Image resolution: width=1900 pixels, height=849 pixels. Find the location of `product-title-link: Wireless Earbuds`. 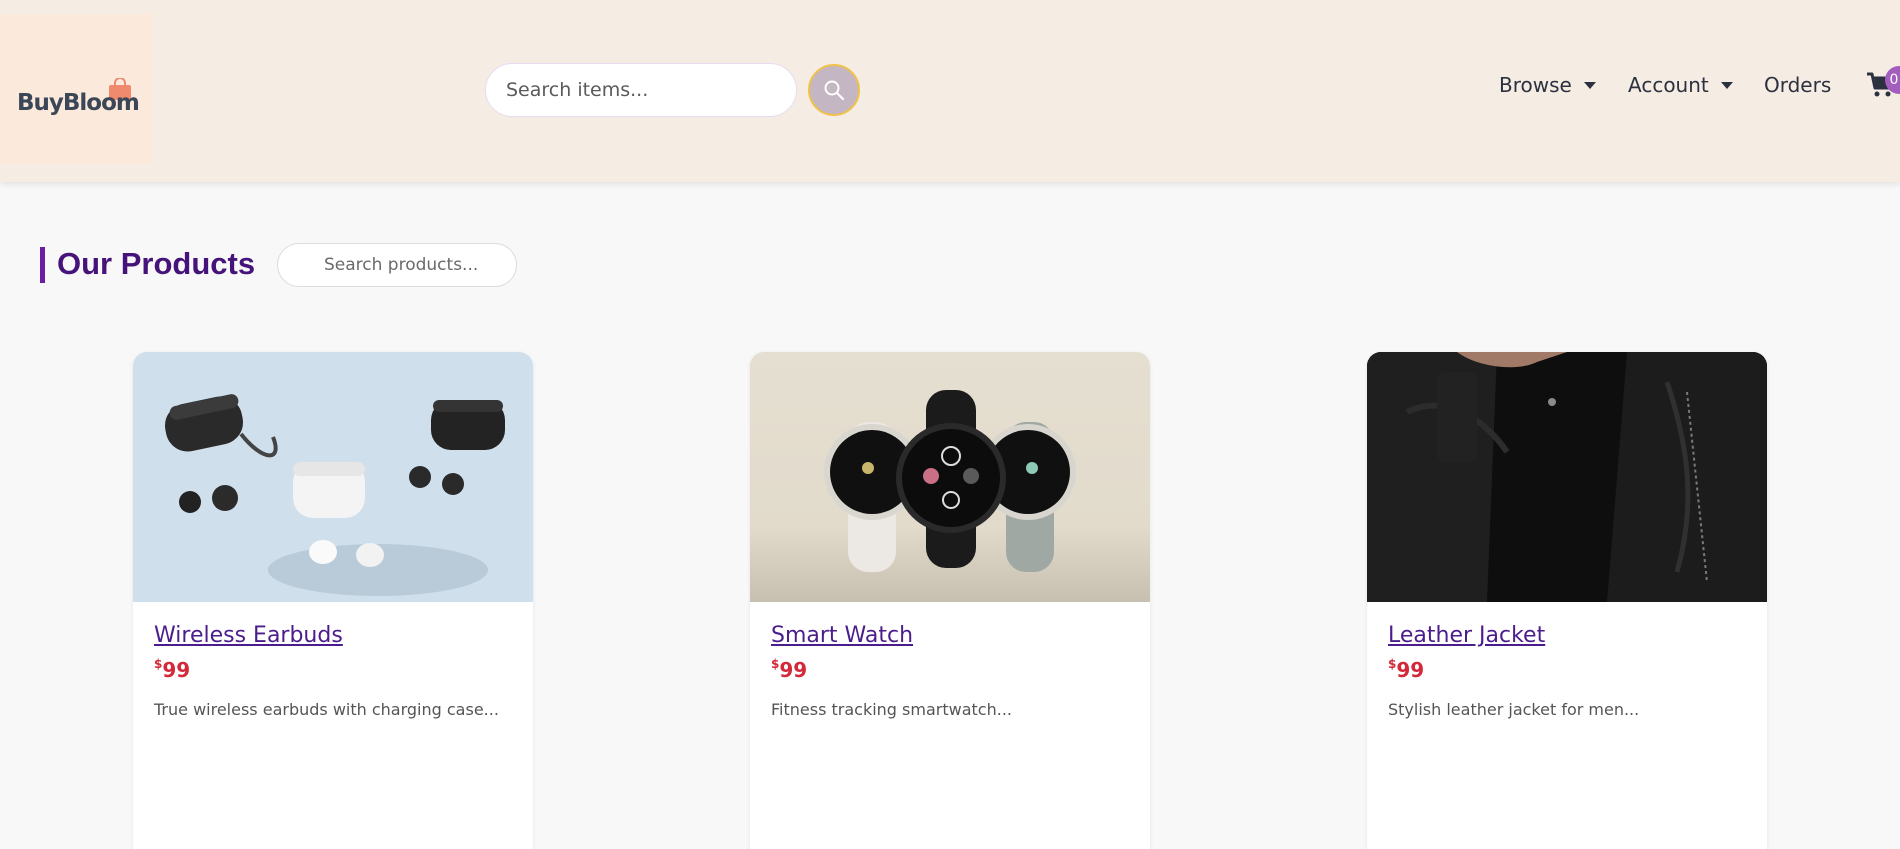

product-title-link: Wireless Earbuds is located at coordinates (248, 635).